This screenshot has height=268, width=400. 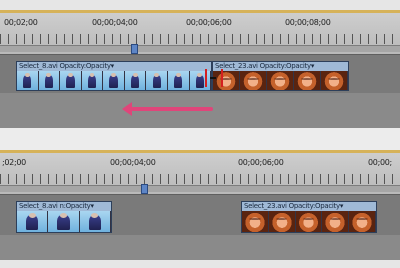 What do you see at coordinates (308, 22) in the screenshot?
I see `time-label: 00;00;08;00` at bounding box center [308, 22].